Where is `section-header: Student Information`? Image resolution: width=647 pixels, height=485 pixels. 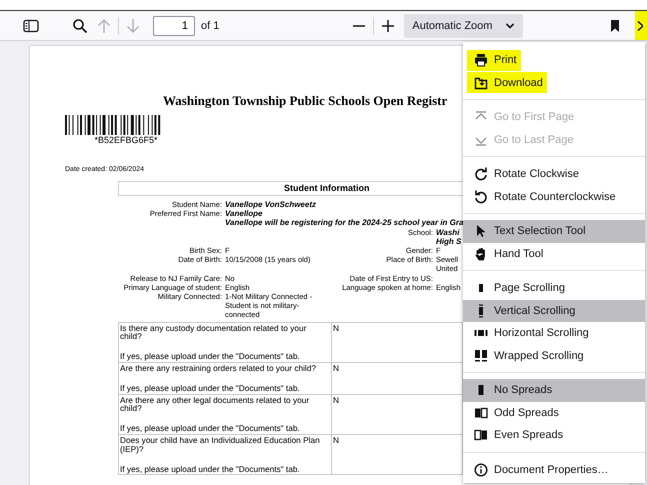 section-header: Student Information is located at coordinates (290, 188).